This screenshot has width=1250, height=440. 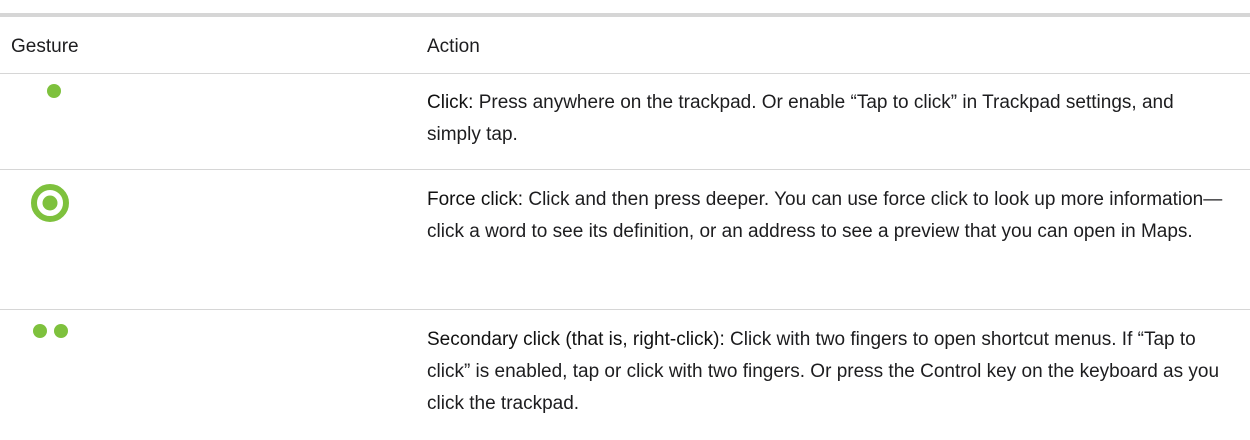 I want to click on force-click-ring-icon, so click(x=50, y=203).